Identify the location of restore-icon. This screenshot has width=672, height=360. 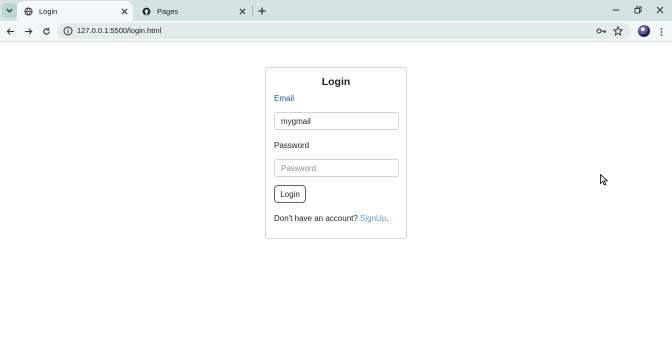
(638, 10).